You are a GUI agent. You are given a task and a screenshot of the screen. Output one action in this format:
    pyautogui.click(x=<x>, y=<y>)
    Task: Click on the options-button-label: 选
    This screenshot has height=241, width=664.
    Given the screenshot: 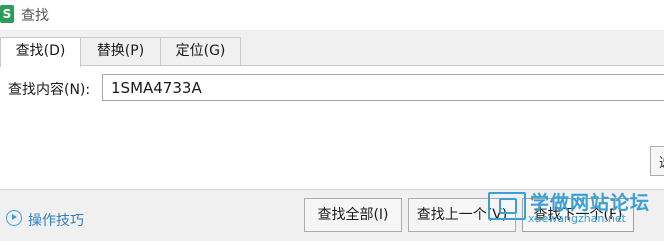 What is the action you would take?
    pyautogui.click(x=661, y=161)
    